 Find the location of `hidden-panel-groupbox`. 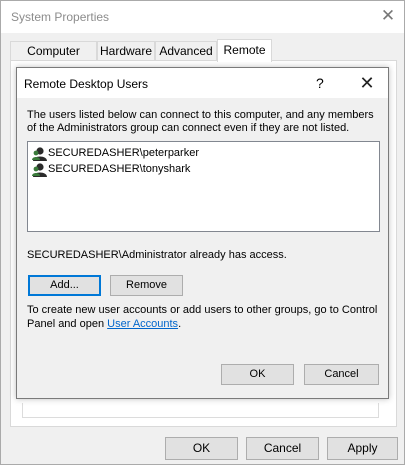

hidden-panel-groupbox is located at coordinates (200, 410).